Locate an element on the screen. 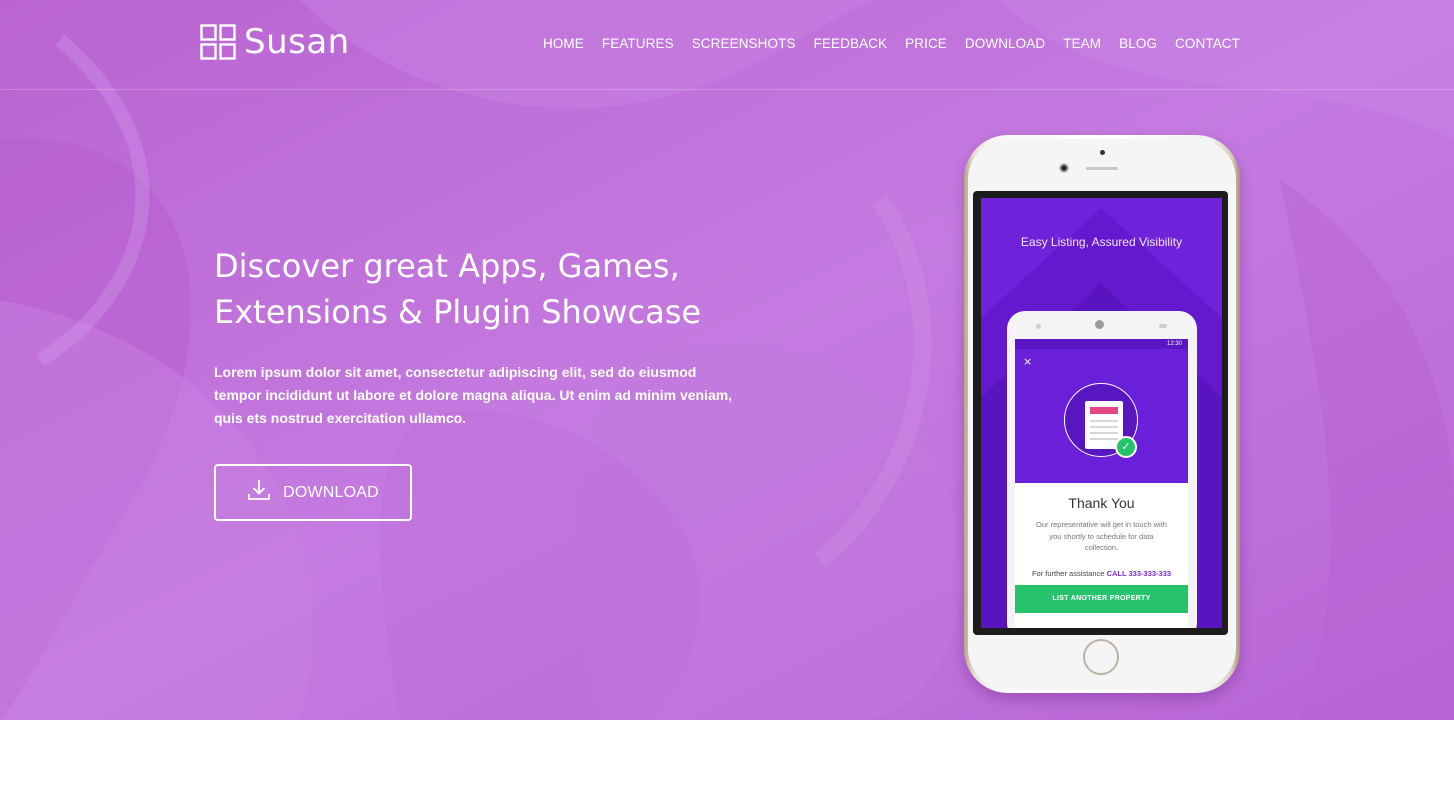 This screenshot has height=807, width=1454. brand-logo: Susan is located at coordinates (275, 42).